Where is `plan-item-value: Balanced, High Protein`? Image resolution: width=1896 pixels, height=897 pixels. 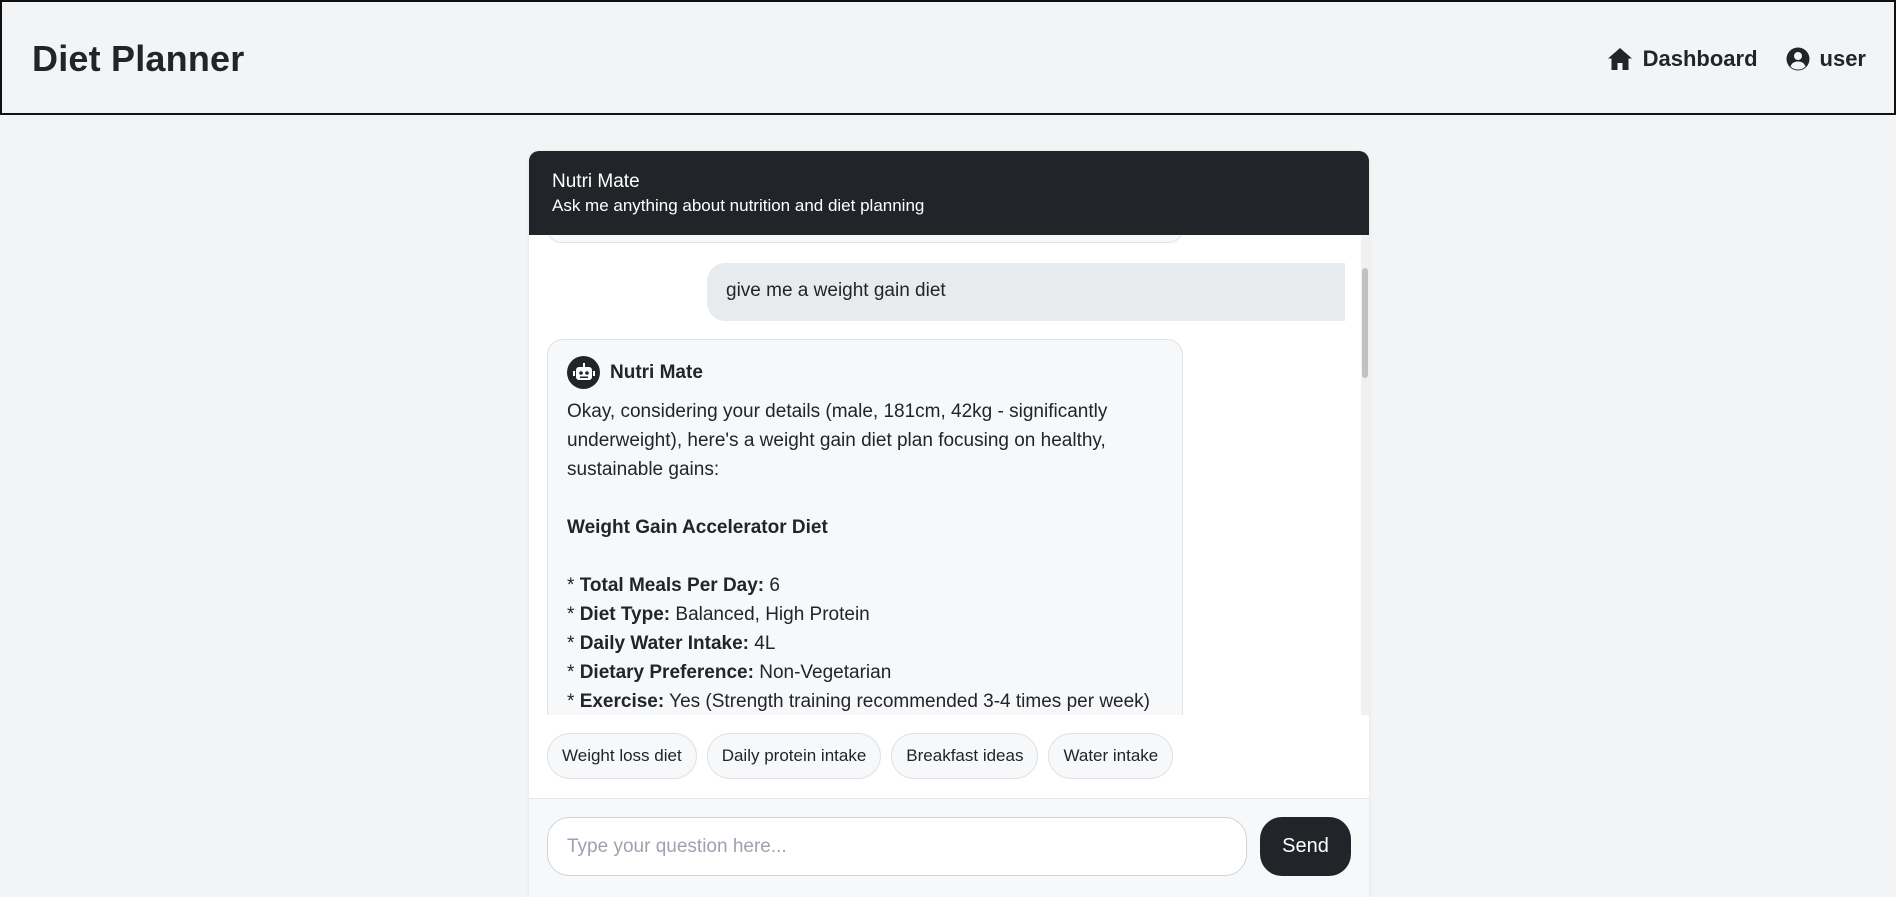
plan-item-value: Balanced, High Protein is located at coordinates (770, 614).